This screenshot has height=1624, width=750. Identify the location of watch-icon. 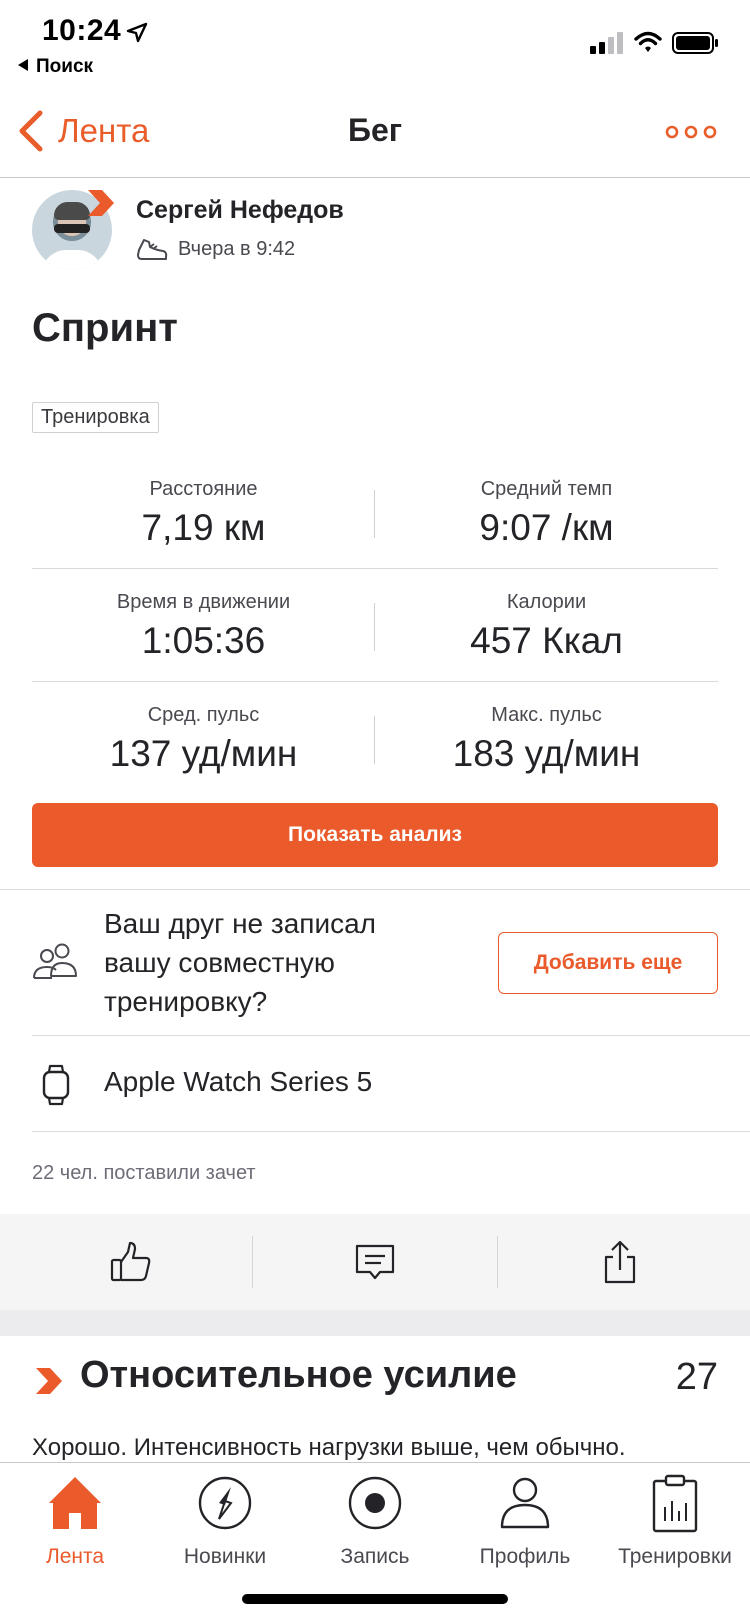
(56, 1085).